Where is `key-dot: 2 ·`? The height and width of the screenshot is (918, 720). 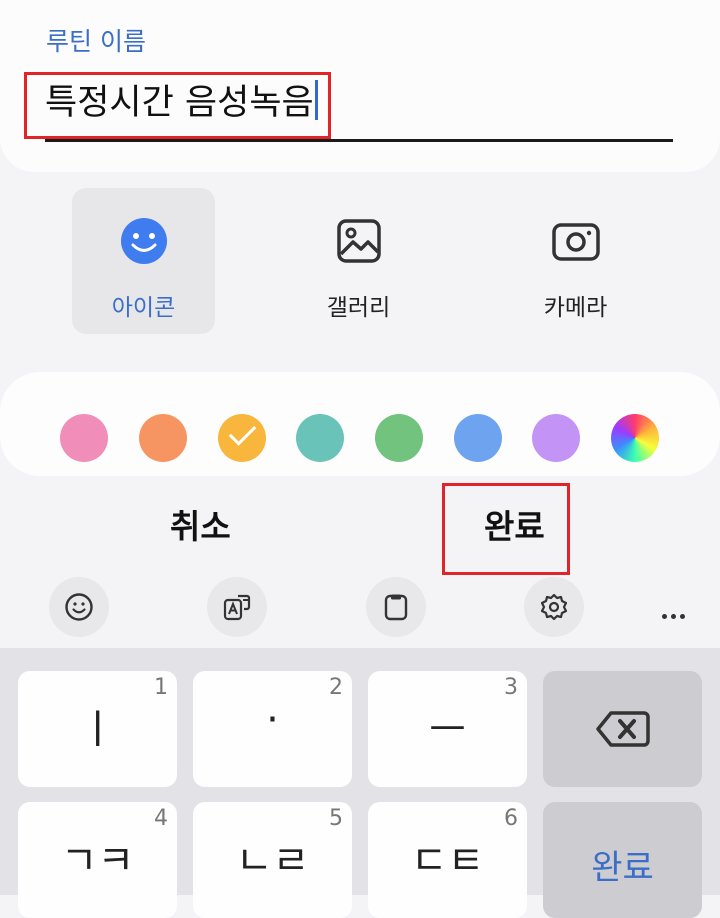
key-dot: 2 · is located at coordinates (272, 729).